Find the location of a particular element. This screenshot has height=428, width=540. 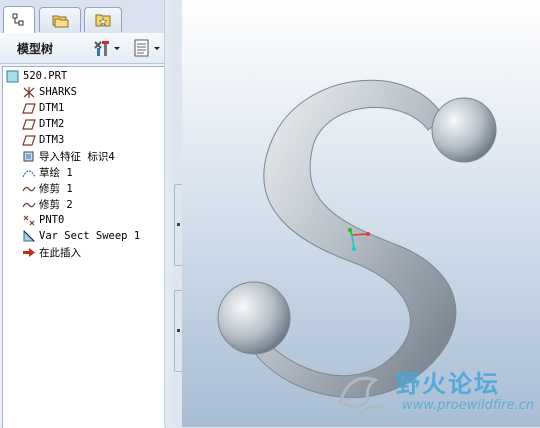

datum-point-icon is located at coordinates (29, 220).